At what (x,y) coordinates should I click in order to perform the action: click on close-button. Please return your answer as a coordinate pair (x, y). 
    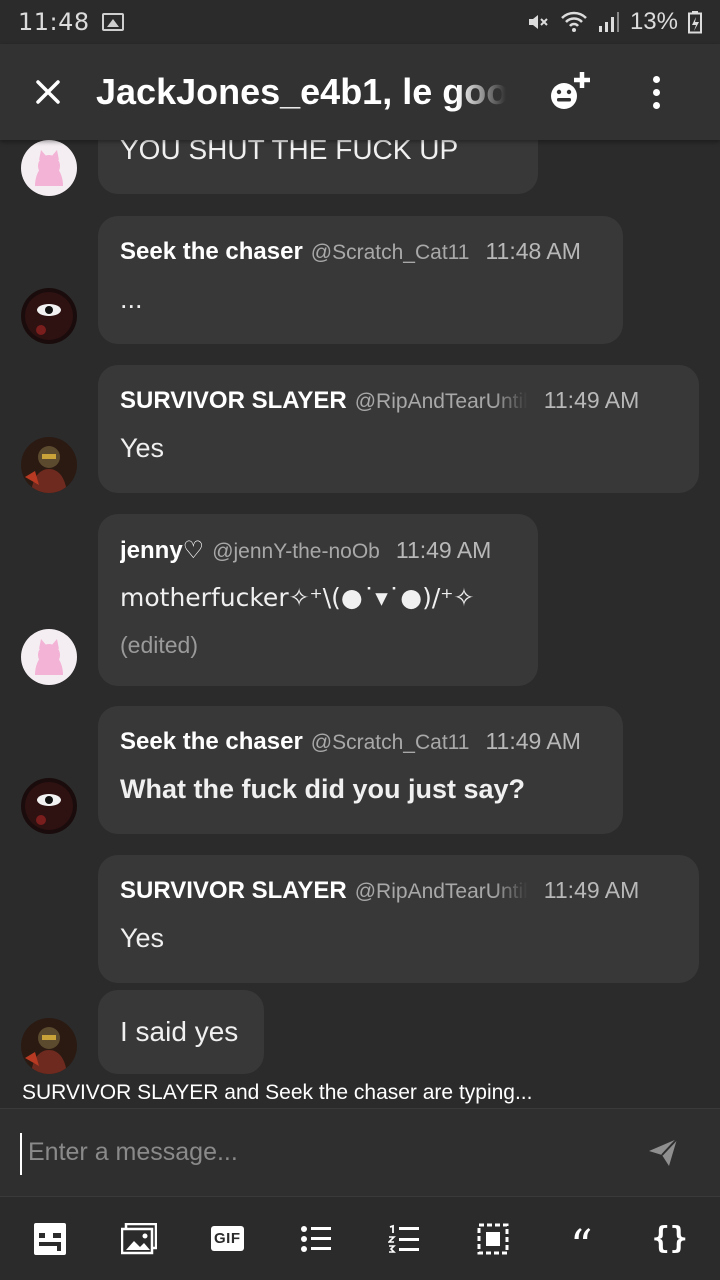
    Looking at the image, I should click on (48, 92).